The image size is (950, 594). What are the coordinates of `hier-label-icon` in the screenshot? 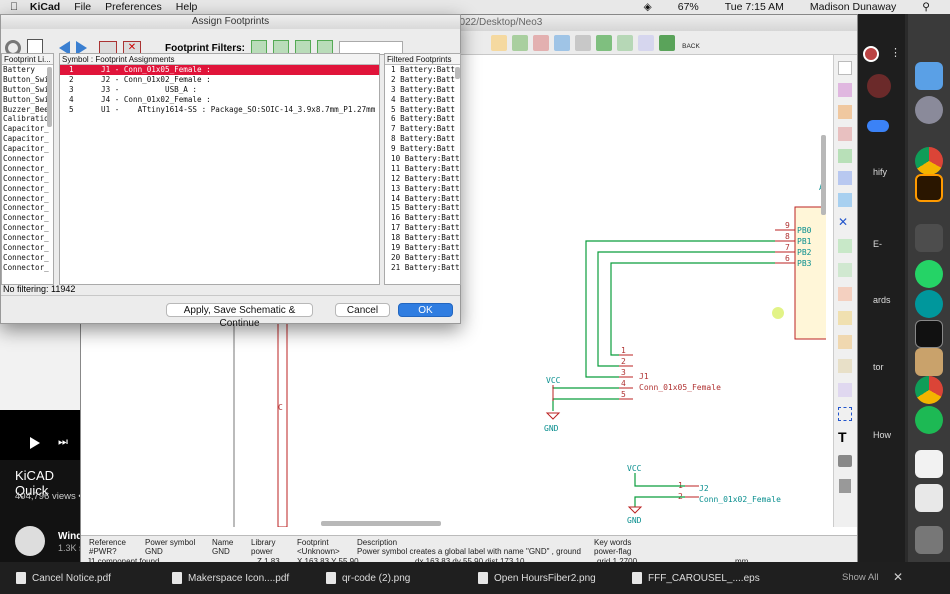 It's located at (845, 318).